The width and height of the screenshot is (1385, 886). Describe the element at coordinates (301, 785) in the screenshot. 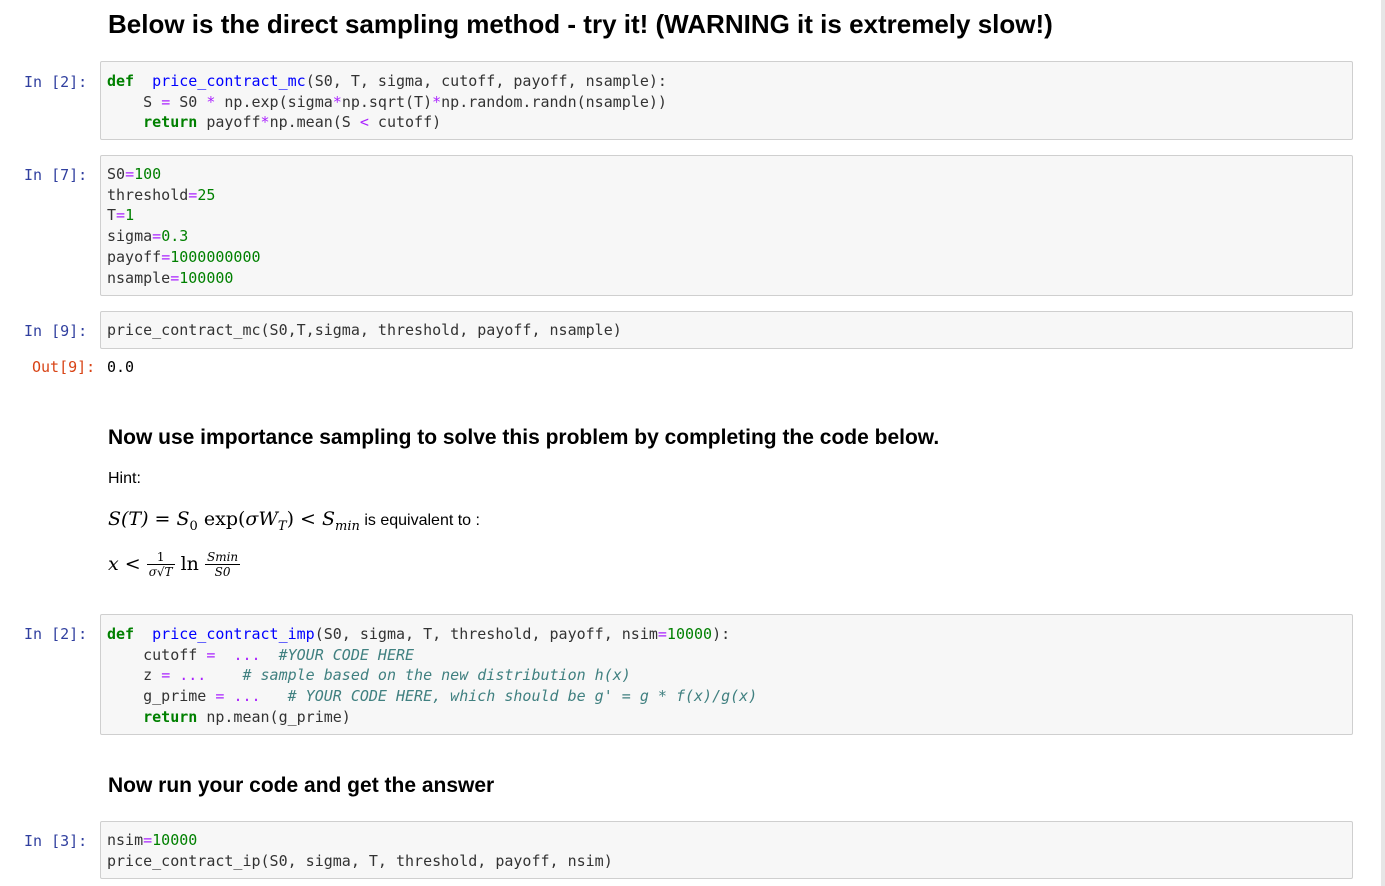

I see `heading-run-code: Now run your code and get the answer` at that location.